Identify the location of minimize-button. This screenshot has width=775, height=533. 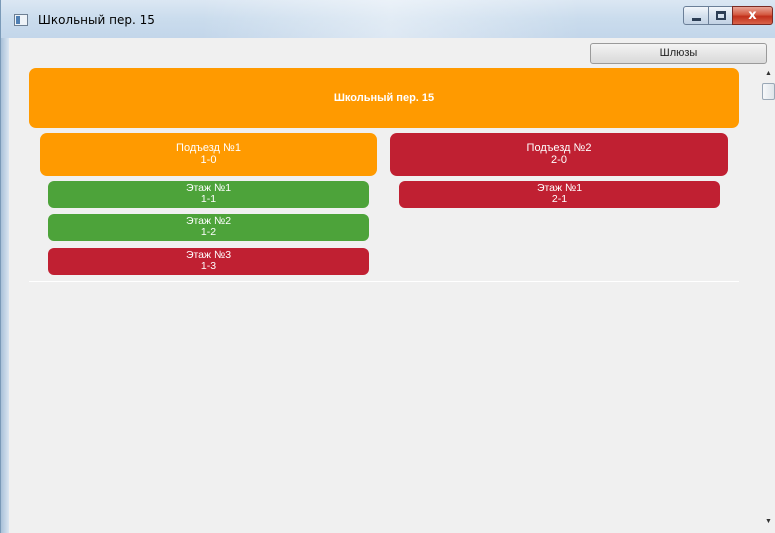
(696, 15).